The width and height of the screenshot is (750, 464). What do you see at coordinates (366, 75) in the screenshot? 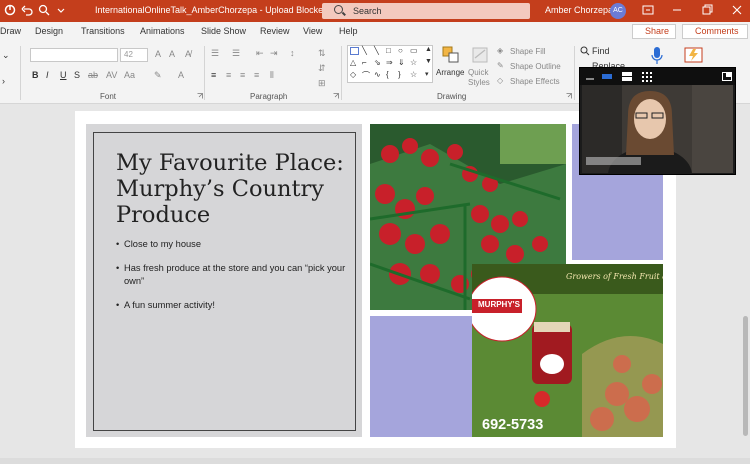
I see `curve-shape-icon: ⌒` at bounding box center [366, 75].